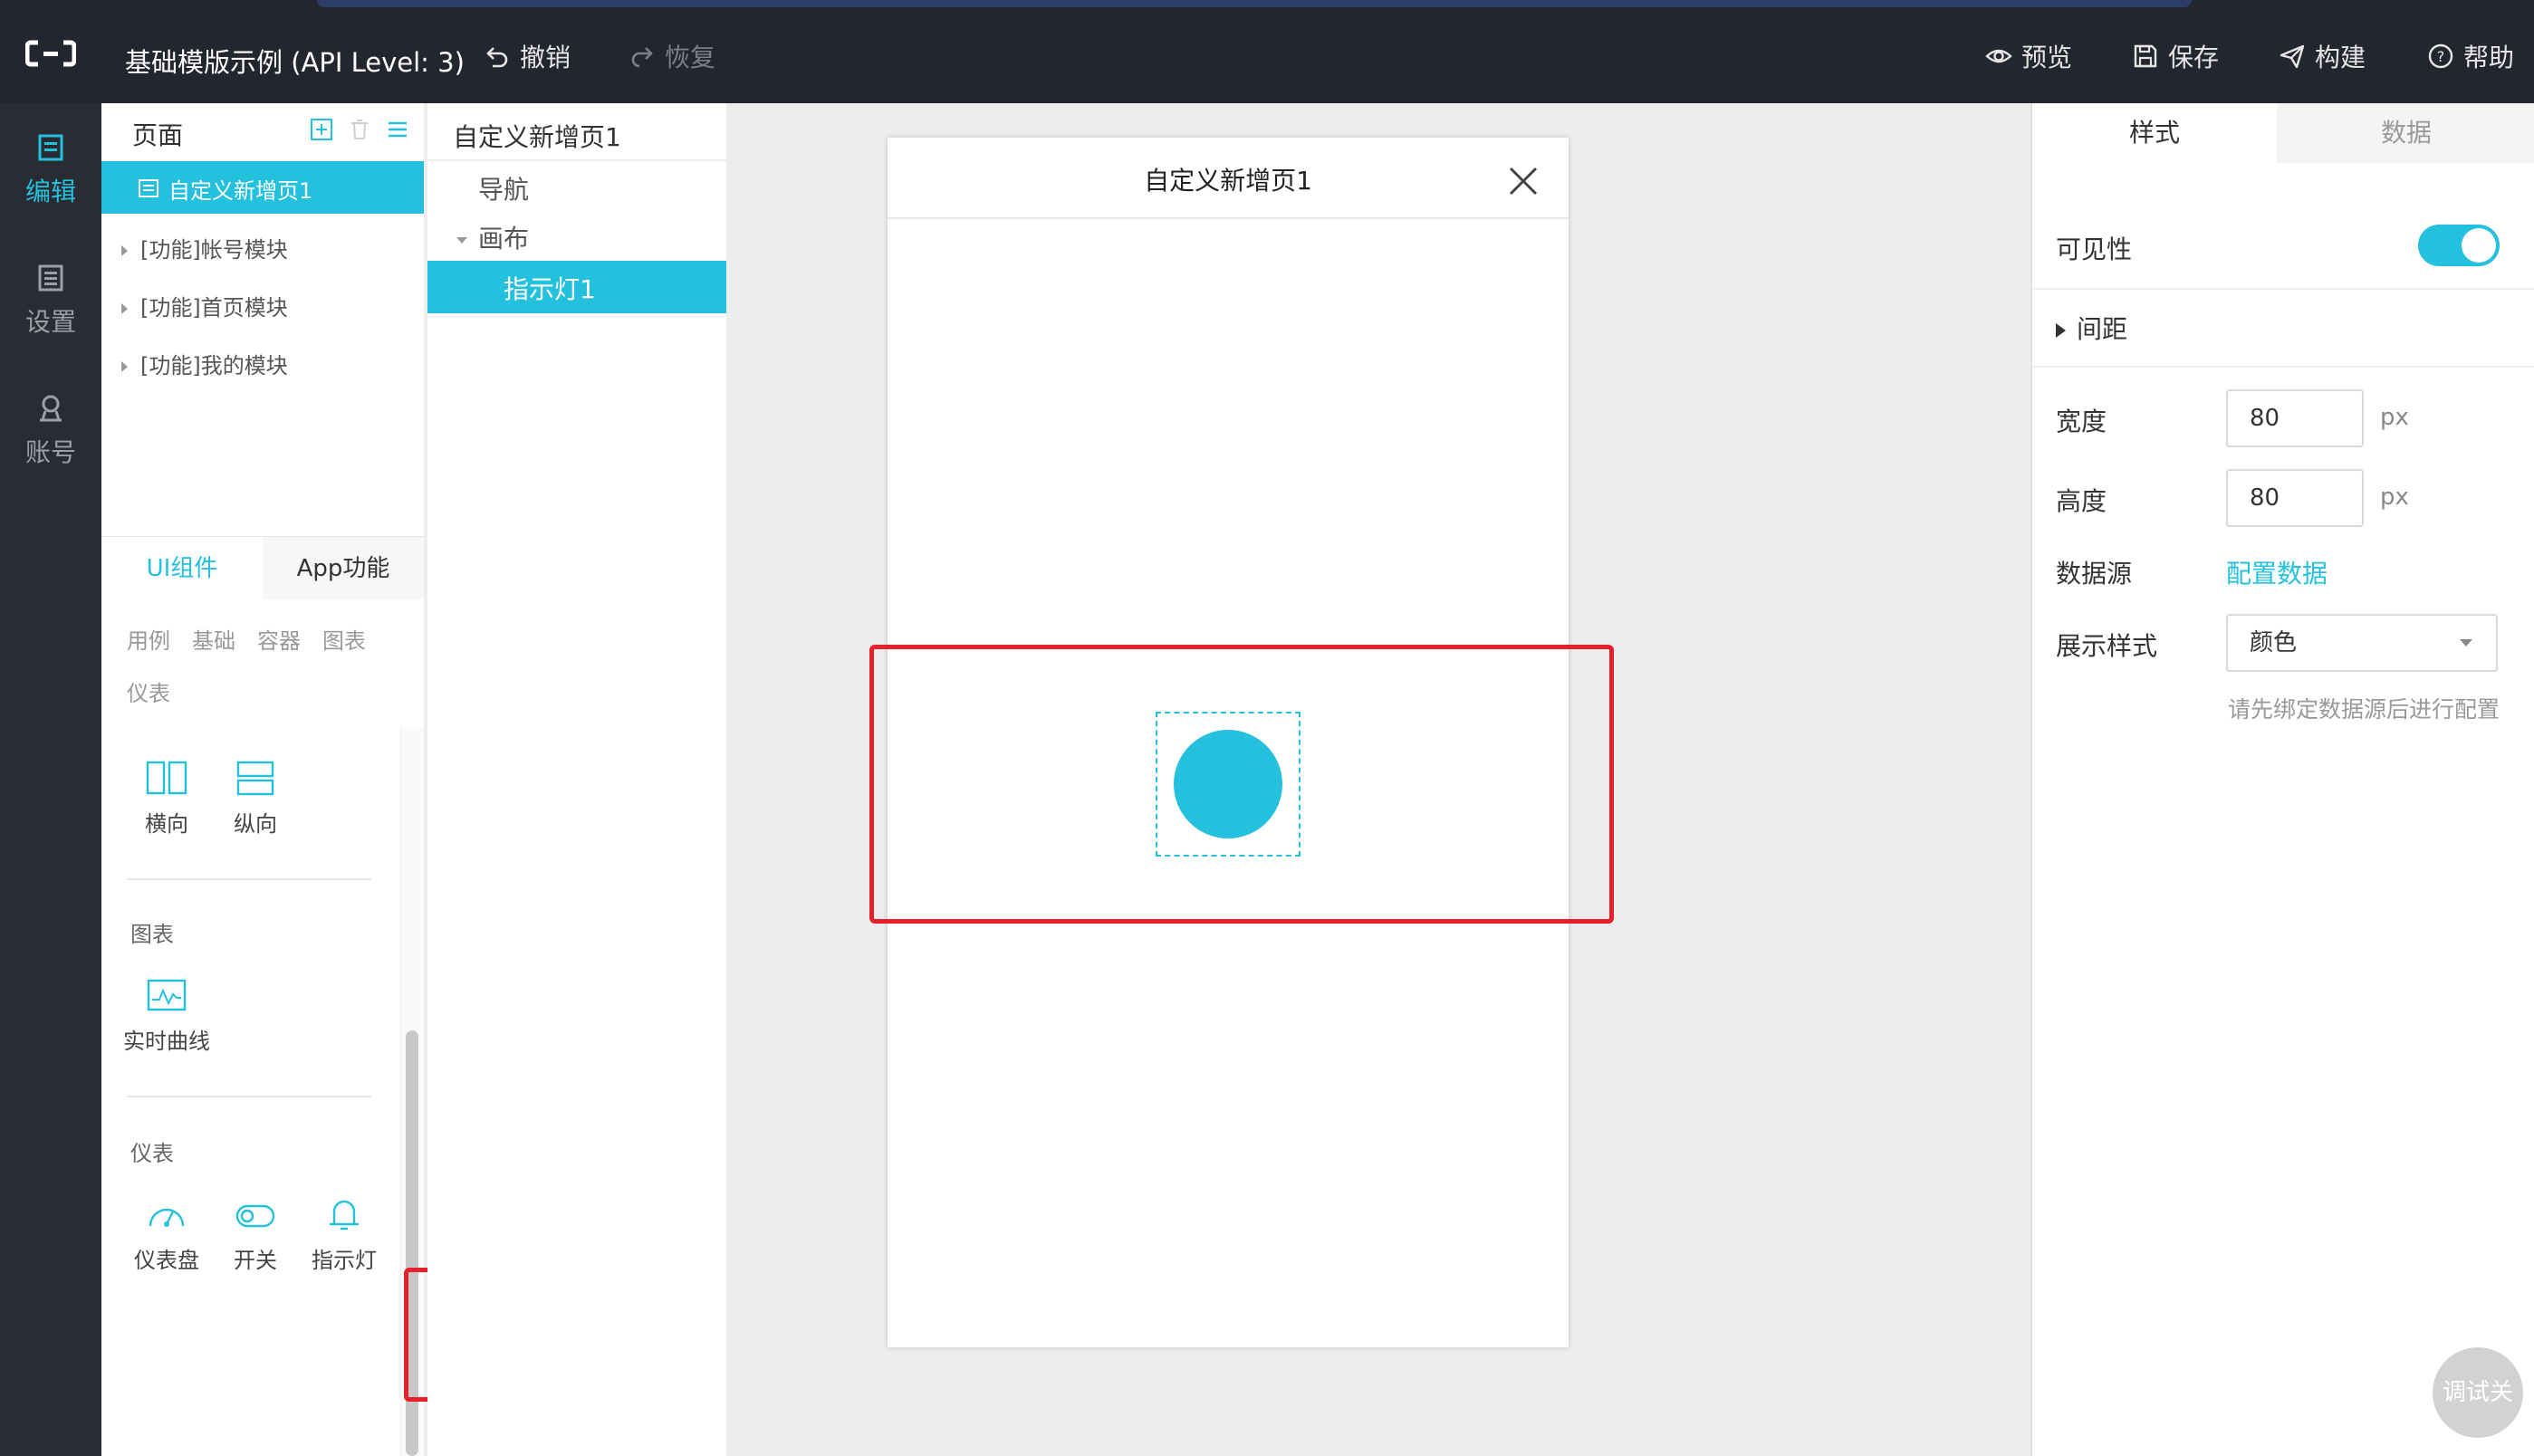  I want to click on nav-label-edit: 编辑, so click(50, 191).